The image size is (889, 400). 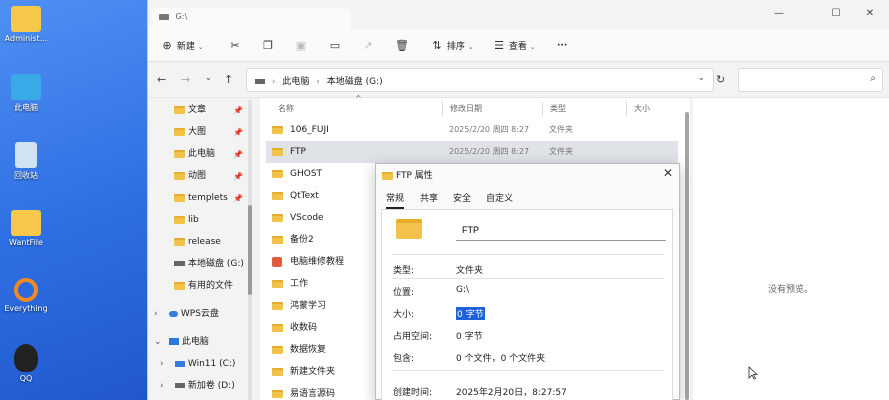 What do you see at coordinates (295, 82) in the screenshot?
I see `breadcrumb-this-pc: 此电脑` at bounding box center [295, 82].